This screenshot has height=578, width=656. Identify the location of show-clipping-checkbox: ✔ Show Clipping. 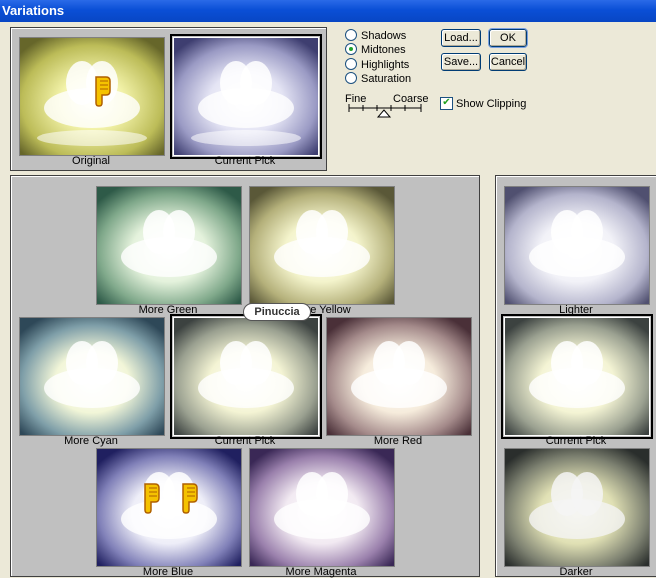
(483, 103).